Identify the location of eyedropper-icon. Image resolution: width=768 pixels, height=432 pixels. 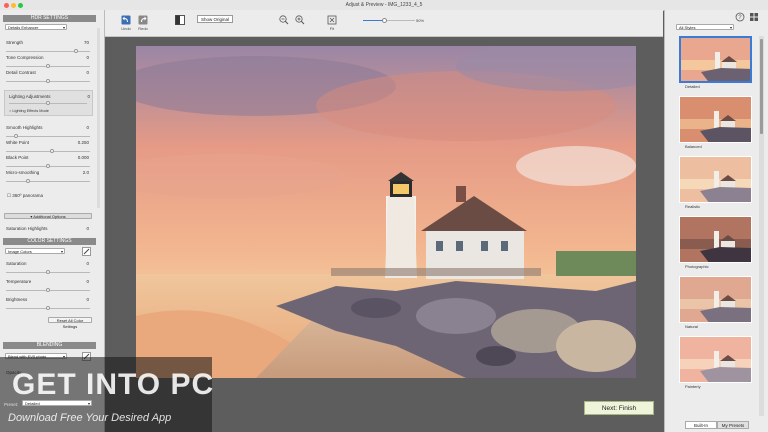
(86, 251).